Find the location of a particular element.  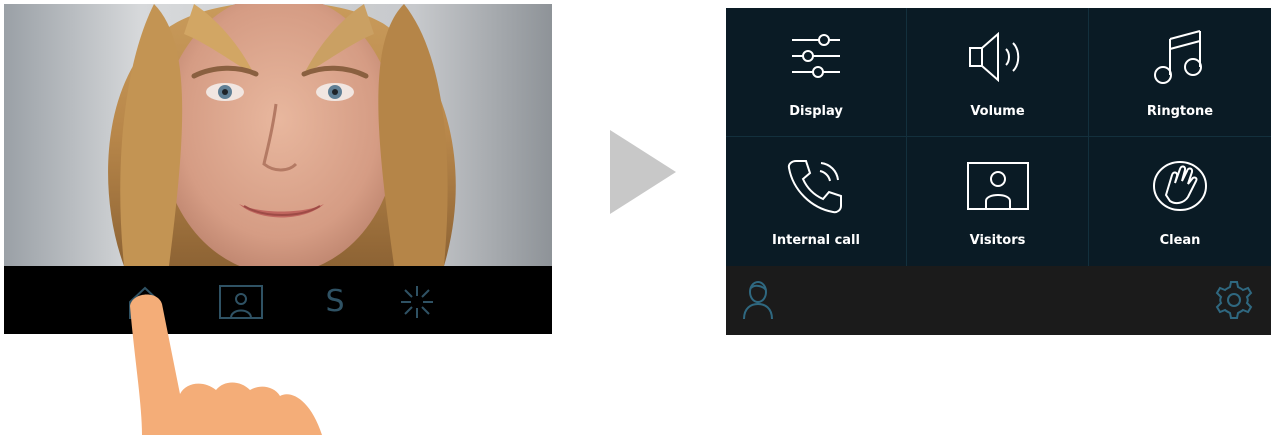

phone-call-icon is located at coordinates (816, 186).